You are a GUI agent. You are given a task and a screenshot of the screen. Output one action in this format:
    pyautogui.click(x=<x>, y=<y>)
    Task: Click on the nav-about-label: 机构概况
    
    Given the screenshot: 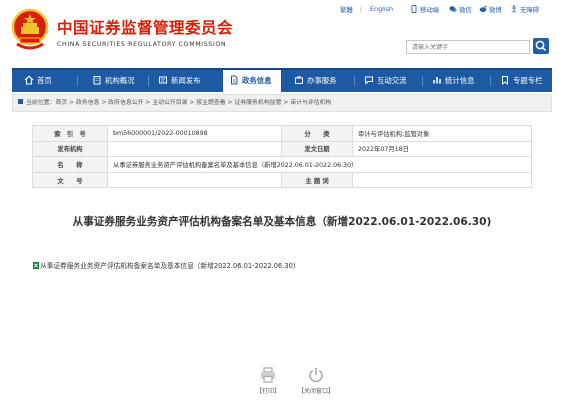 What is the action you would take?
    pyautogui.click(x=120, y=80)
    